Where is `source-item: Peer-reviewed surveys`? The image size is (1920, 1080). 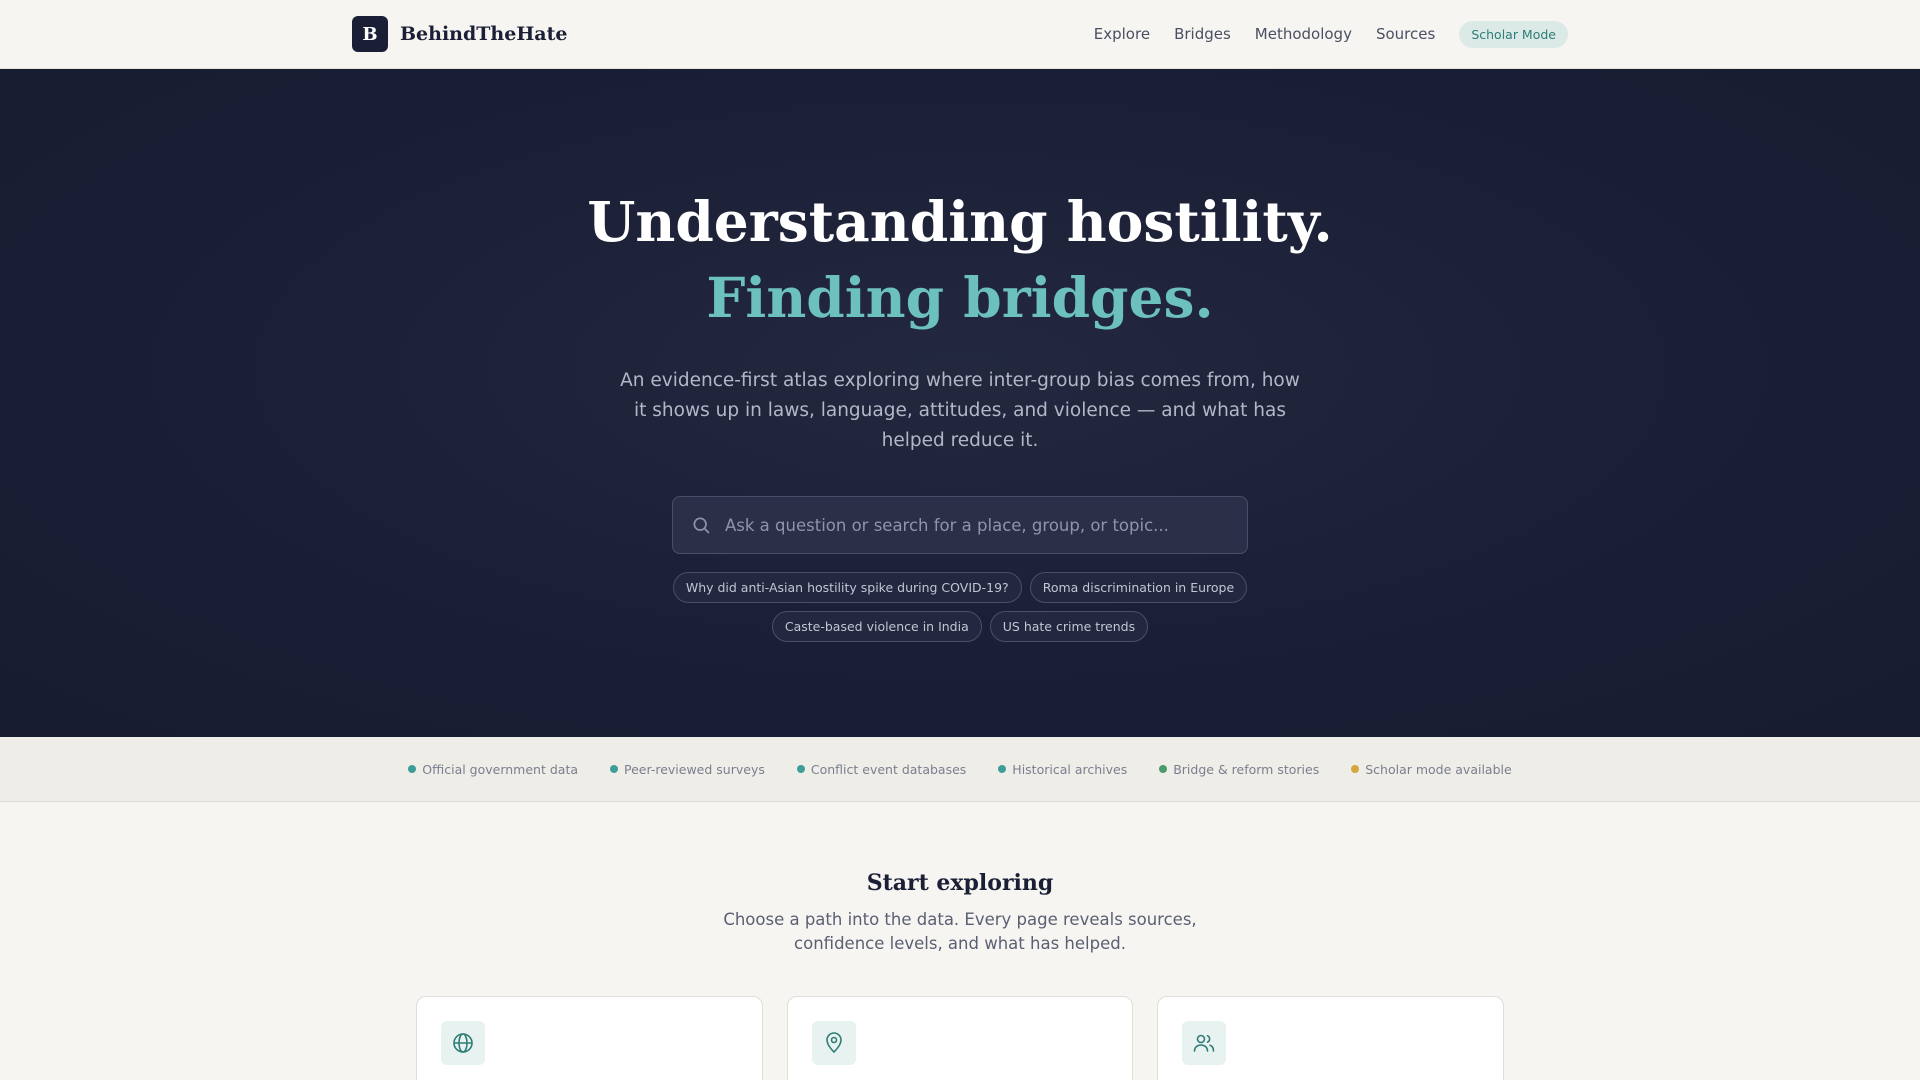 source-item: Peer-reviewed surveys is located at coordinates (687, 769).